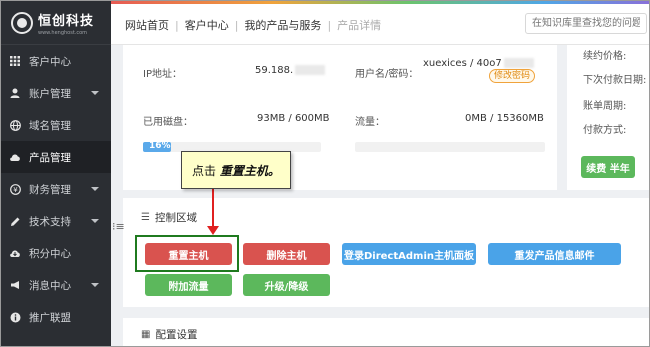 This screenshot has height=347, width=650. I want to click on breadcrumb-home: 网站首页, so click(147, 25).